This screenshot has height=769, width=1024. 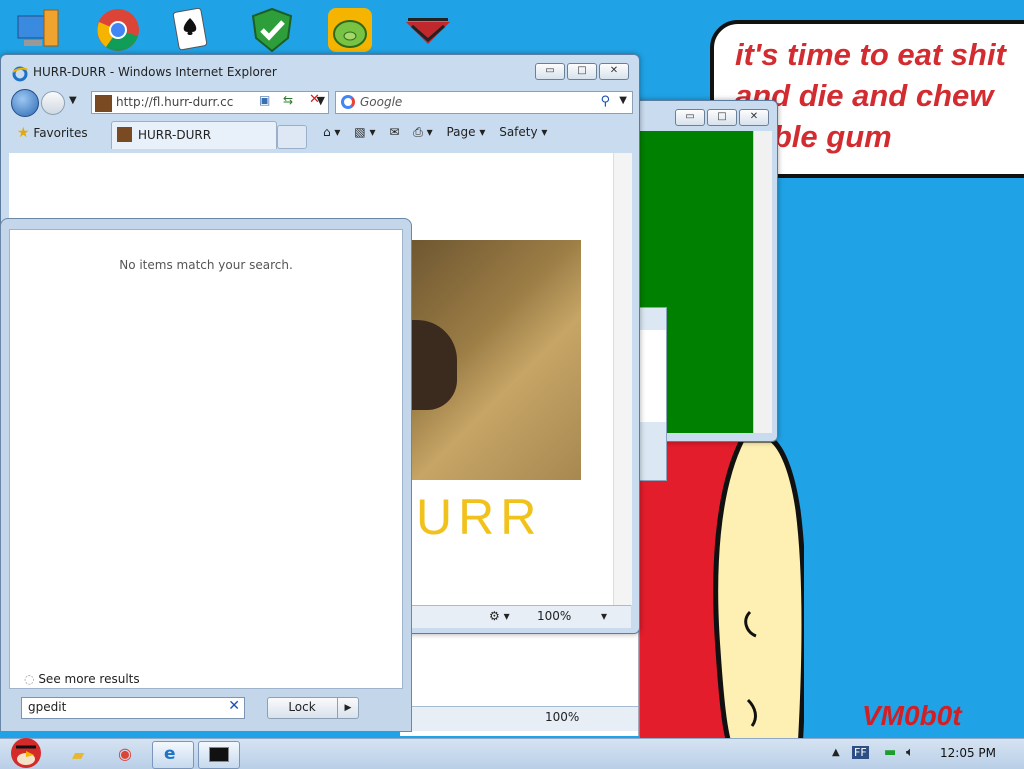 I want to click on tab-favicon-icon, so click(x=124, y=134).